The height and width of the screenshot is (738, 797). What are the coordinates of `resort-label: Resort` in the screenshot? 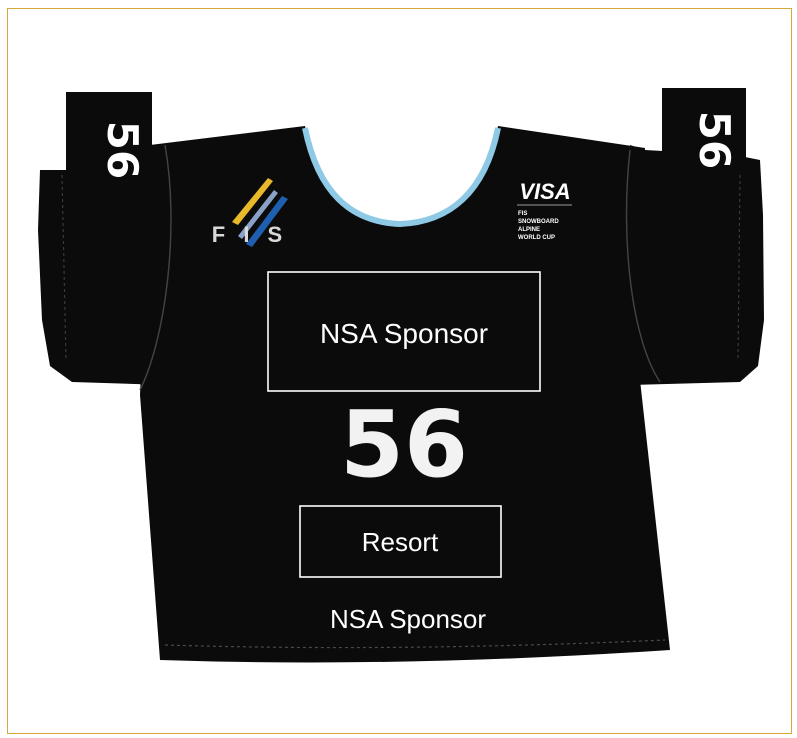 It's located at (400, 542).